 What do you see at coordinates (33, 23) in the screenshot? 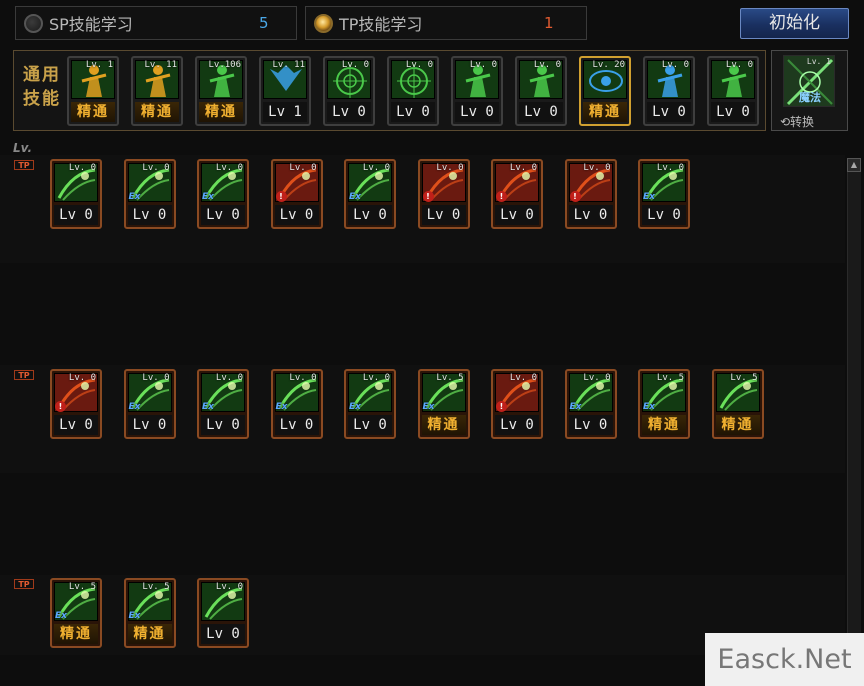
I see `sp-radio-icon` at bounding box center [33, 23].